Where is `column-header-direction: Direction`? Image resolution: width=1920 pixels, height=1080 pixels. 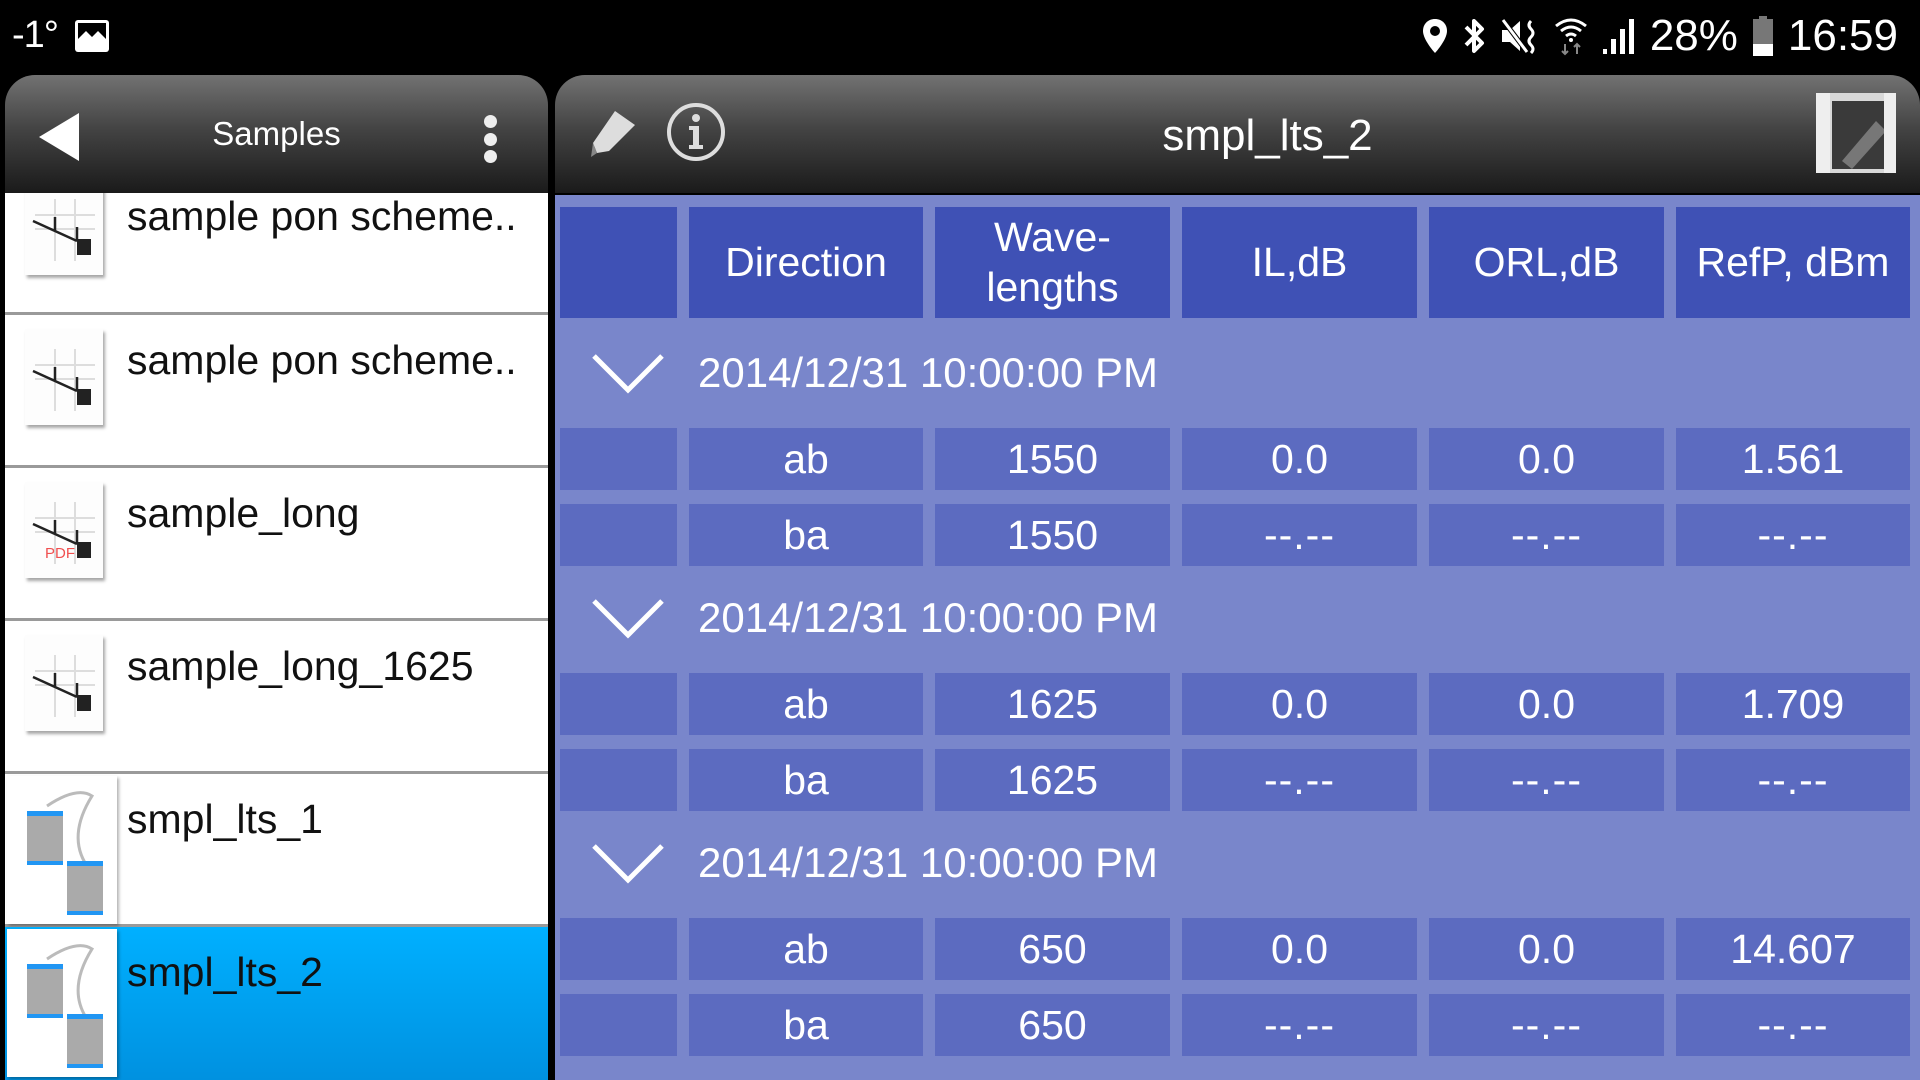
column-header-direction: Direction is located at coordinates (806, 262).